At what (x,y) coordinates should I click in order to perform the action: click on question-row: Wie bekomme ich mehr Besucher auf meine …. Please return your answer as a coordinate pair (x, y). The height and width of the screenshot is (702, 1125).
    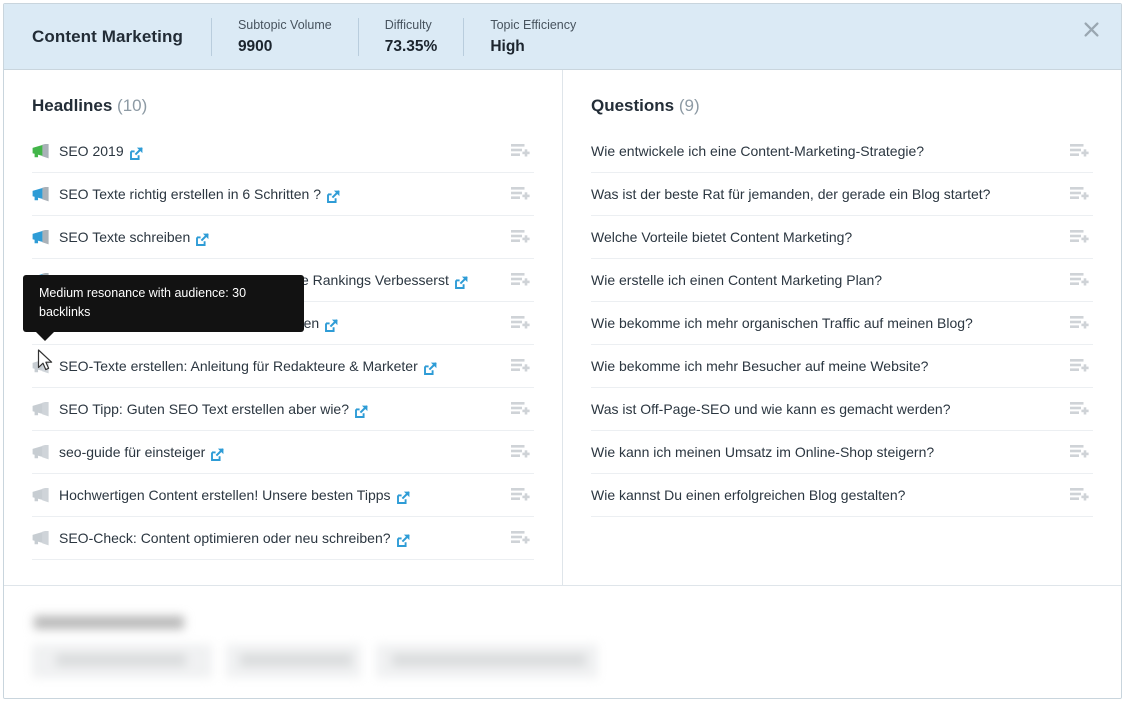
    Looking at the image, I should click on (842, 366).